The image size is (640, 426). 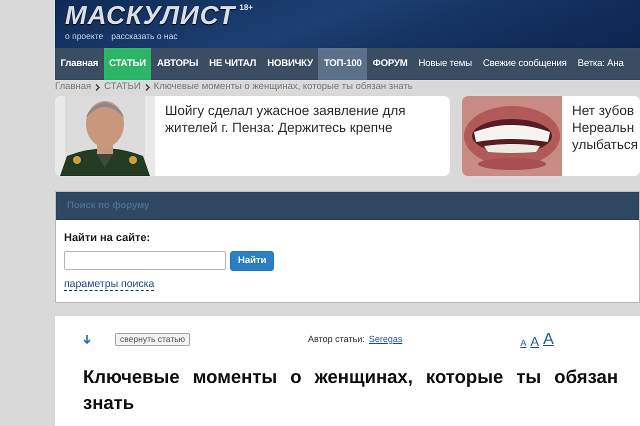 What do you see at coordinates (84, 36) in the screenshot?
I see `header-link: о проекте` at bounding box center [84, 36].